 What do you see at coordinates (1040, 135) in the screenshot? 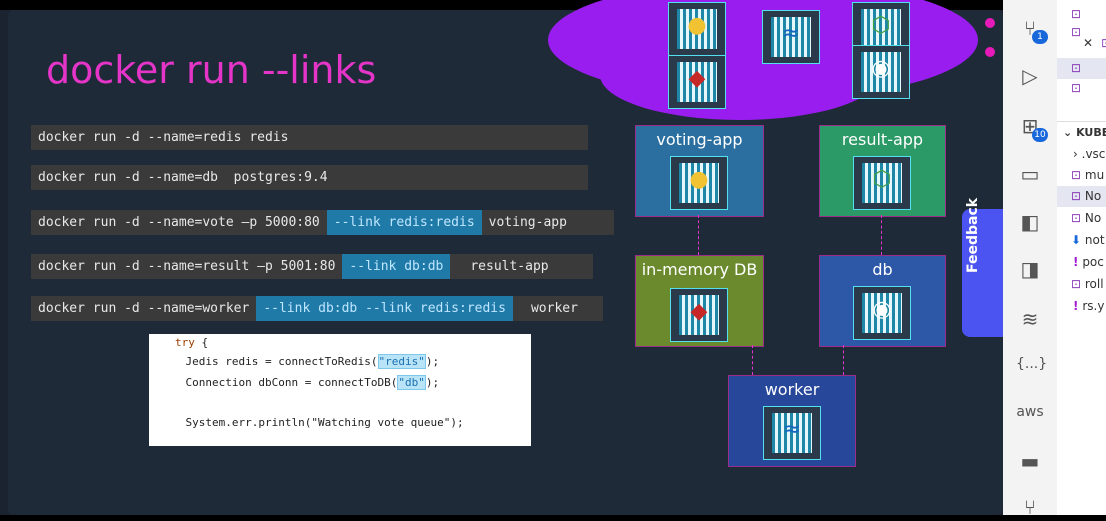
I see `notification-badge: 10` at bounding box center [1040, 135].